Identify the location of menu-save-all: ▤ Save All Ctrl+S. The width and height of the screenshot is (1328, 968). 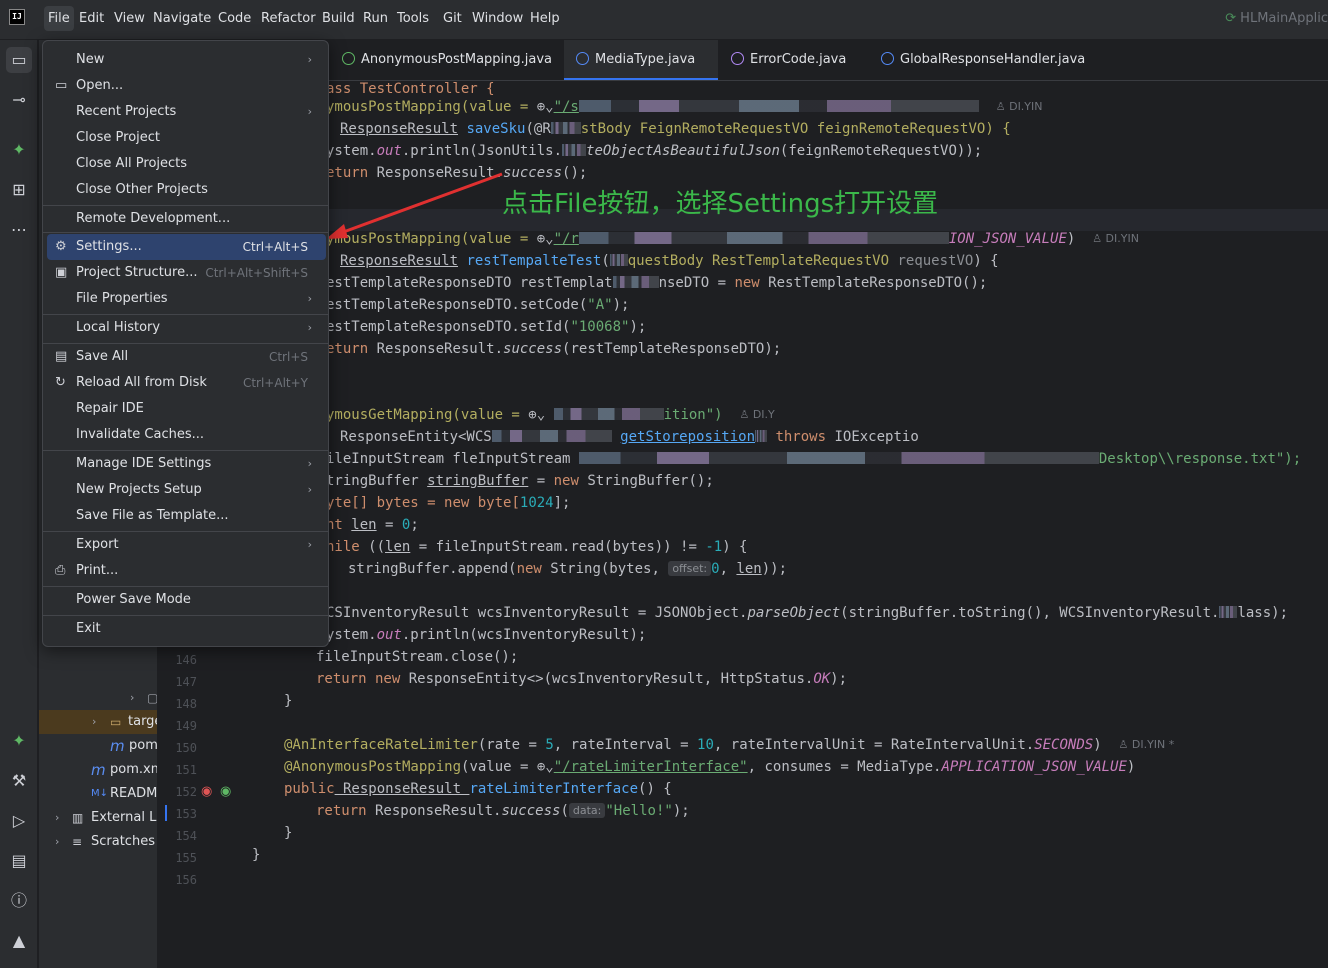
(186, 357).